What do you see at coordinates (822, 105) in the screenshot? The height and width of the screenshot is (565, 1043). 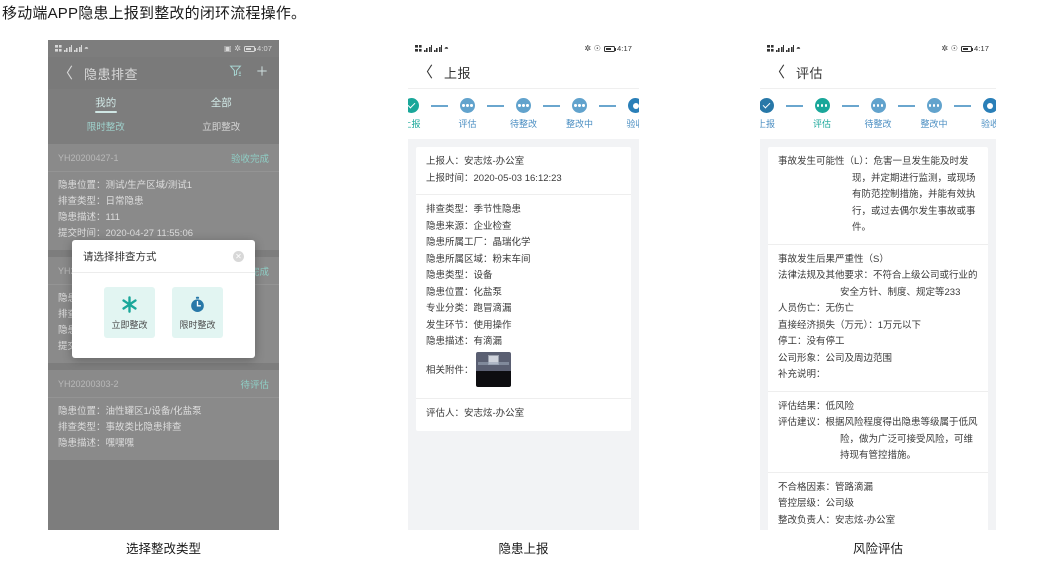 I see `step-current-dots-icon` at bounding box center [822, 105].